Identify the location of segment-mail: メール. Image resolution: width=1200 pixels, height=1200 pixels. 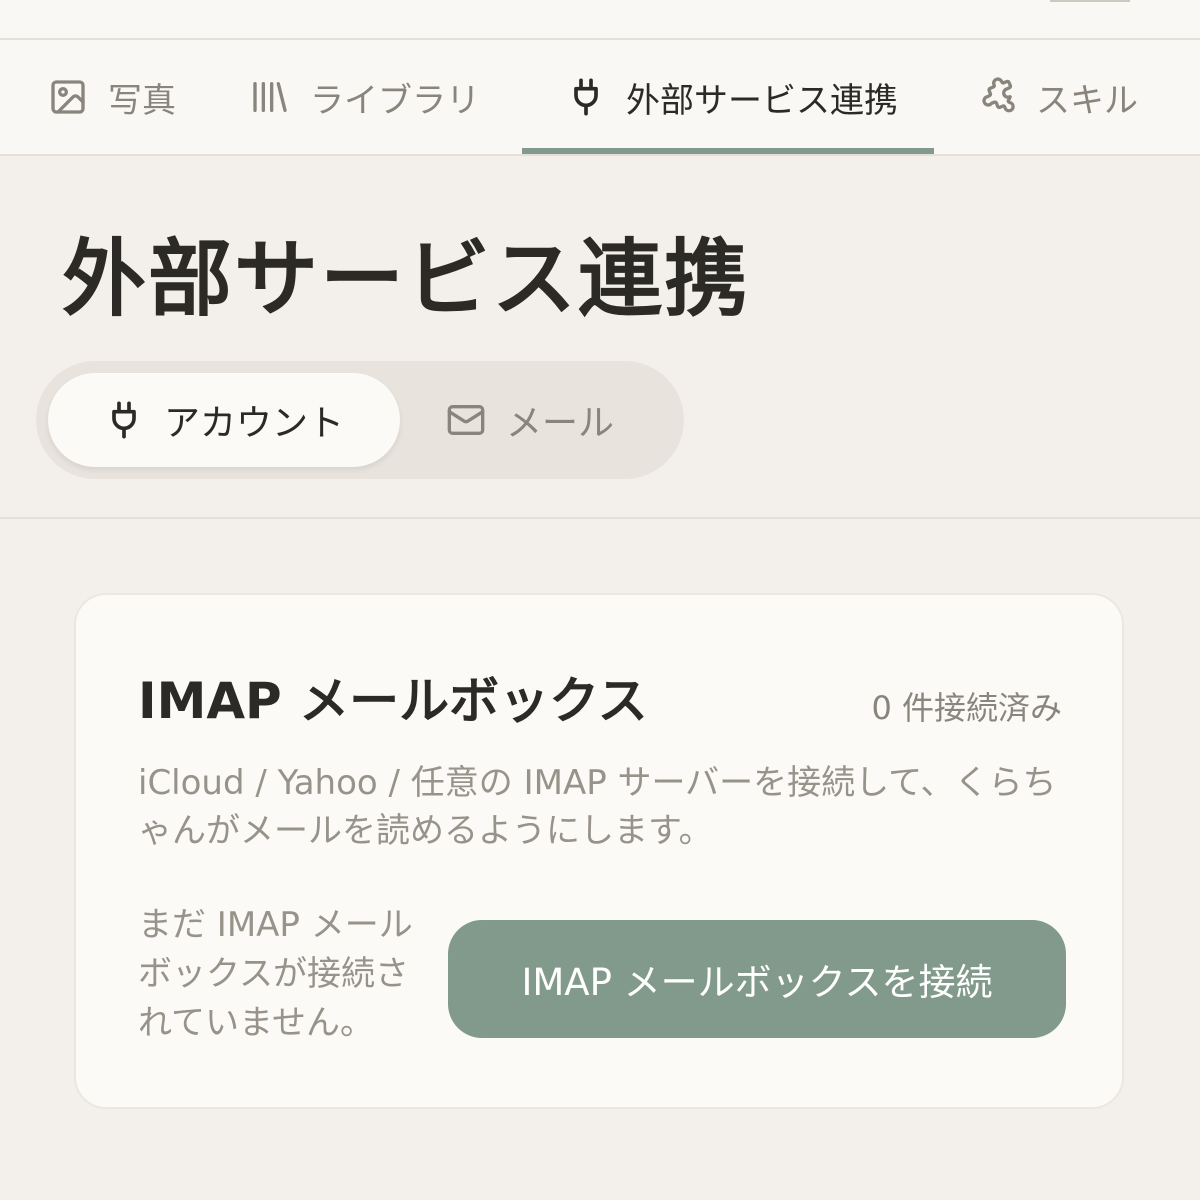
(561, 420).